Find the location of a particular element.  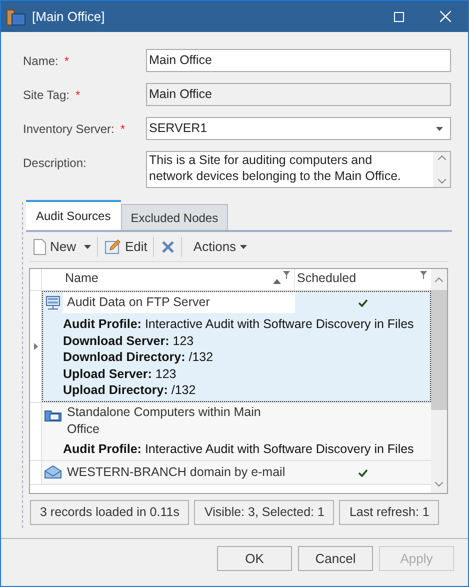

document-icon is located at coordinates (39, 246).